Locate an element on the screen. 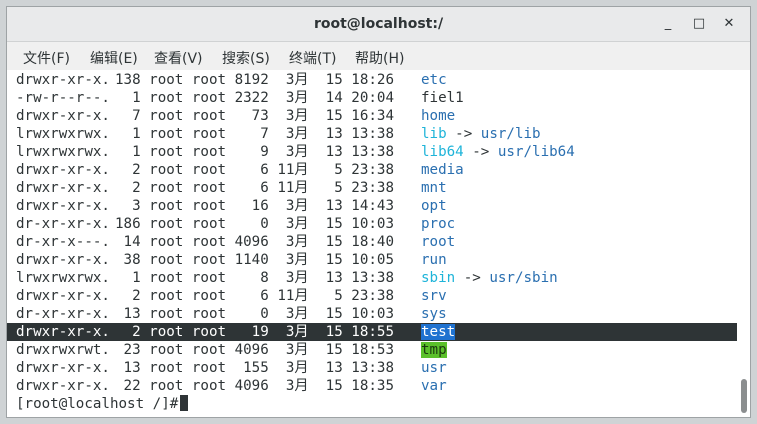 The width and height of the screenshot is (757, 424). file-name: fiel1 is located at coordinates (442, 98).